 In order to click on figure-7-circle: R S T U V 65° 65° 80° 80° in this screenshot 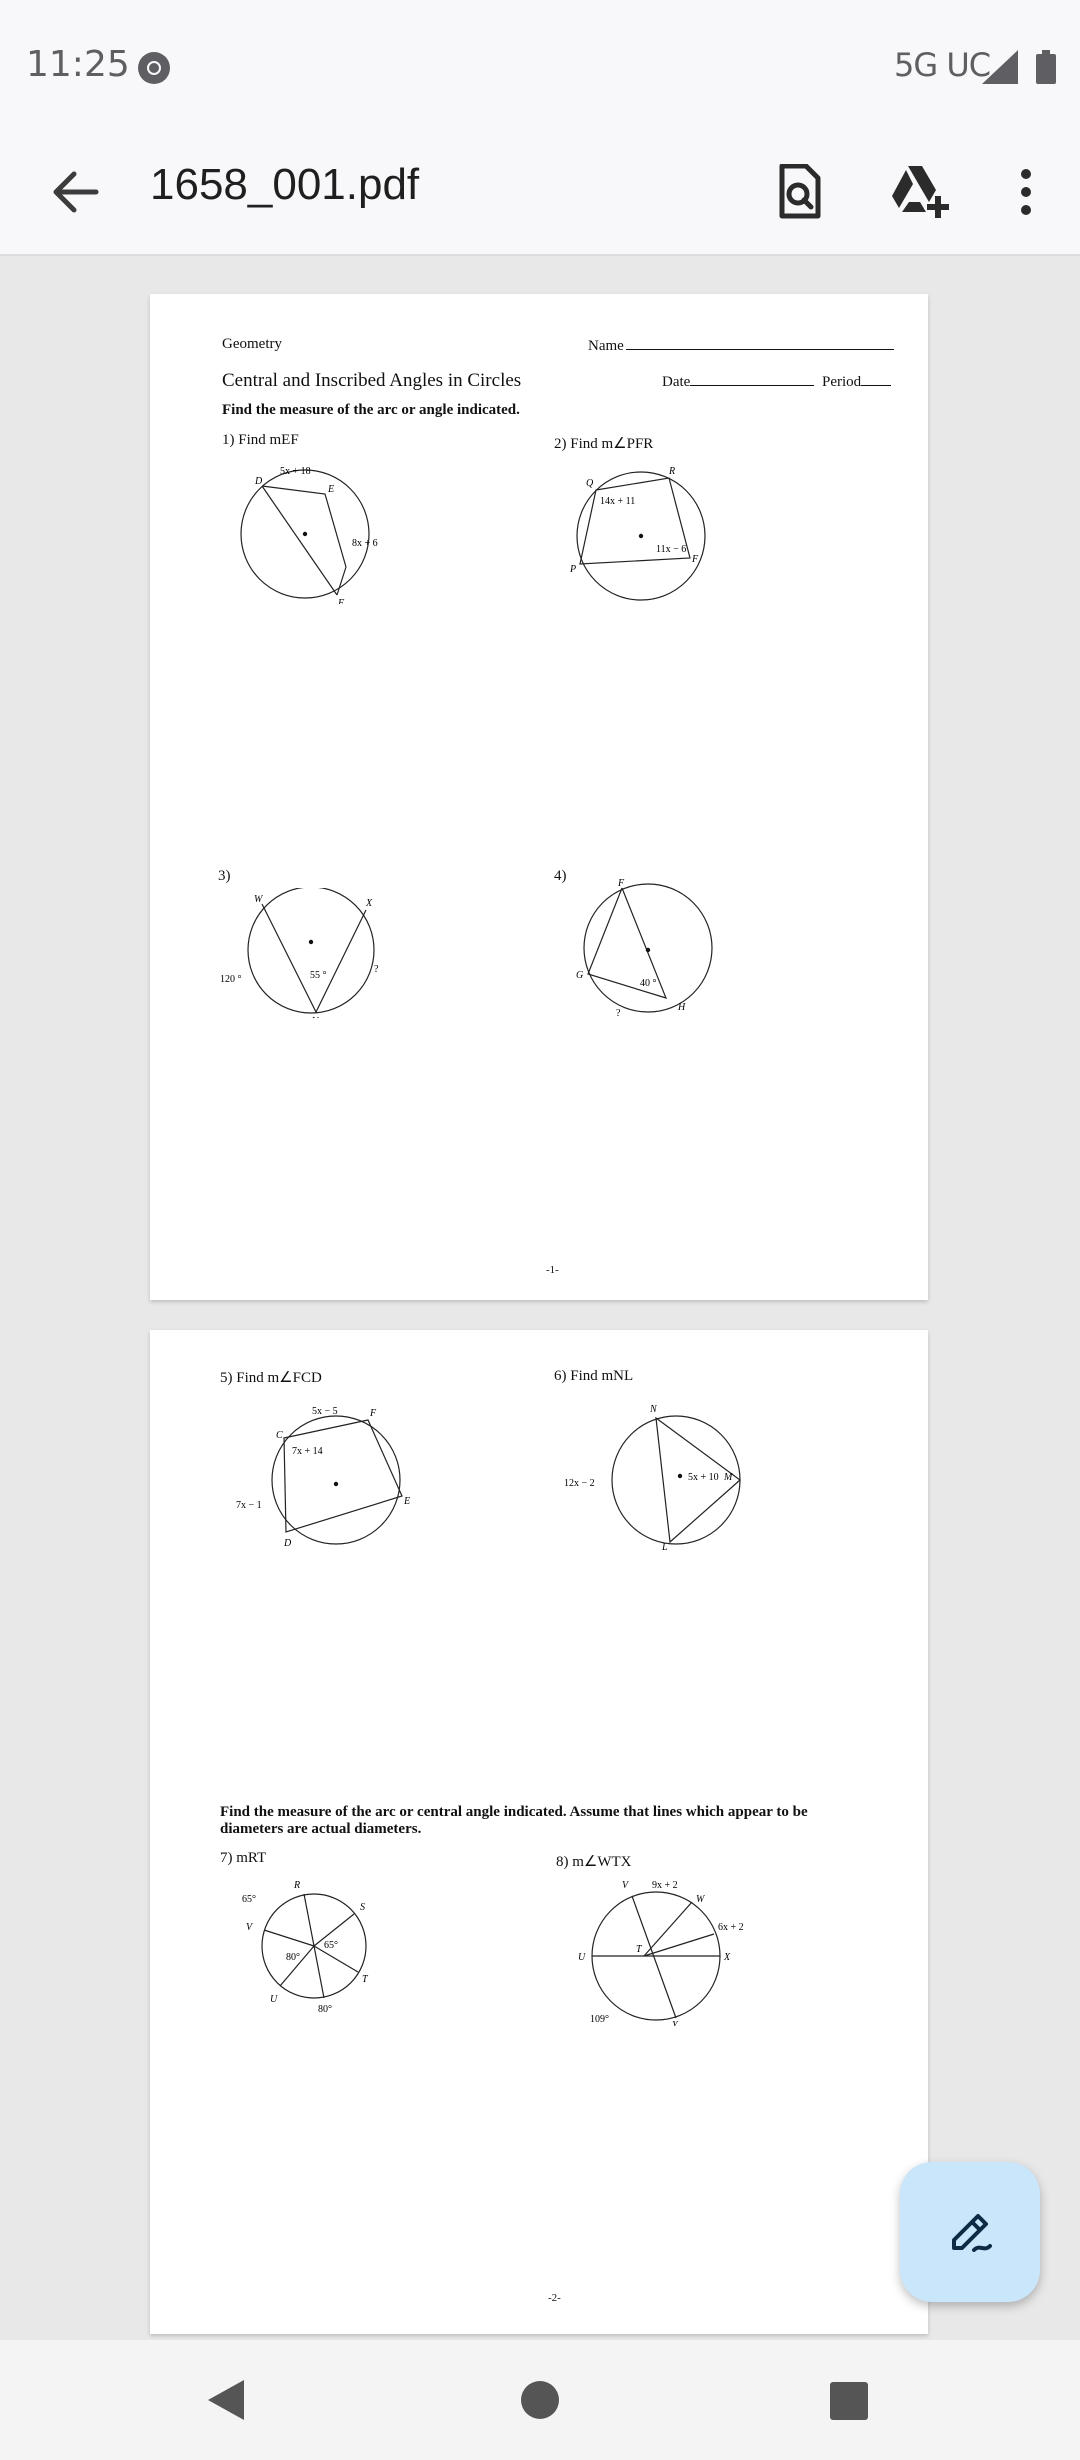, I will do `click(305, 1947)`.